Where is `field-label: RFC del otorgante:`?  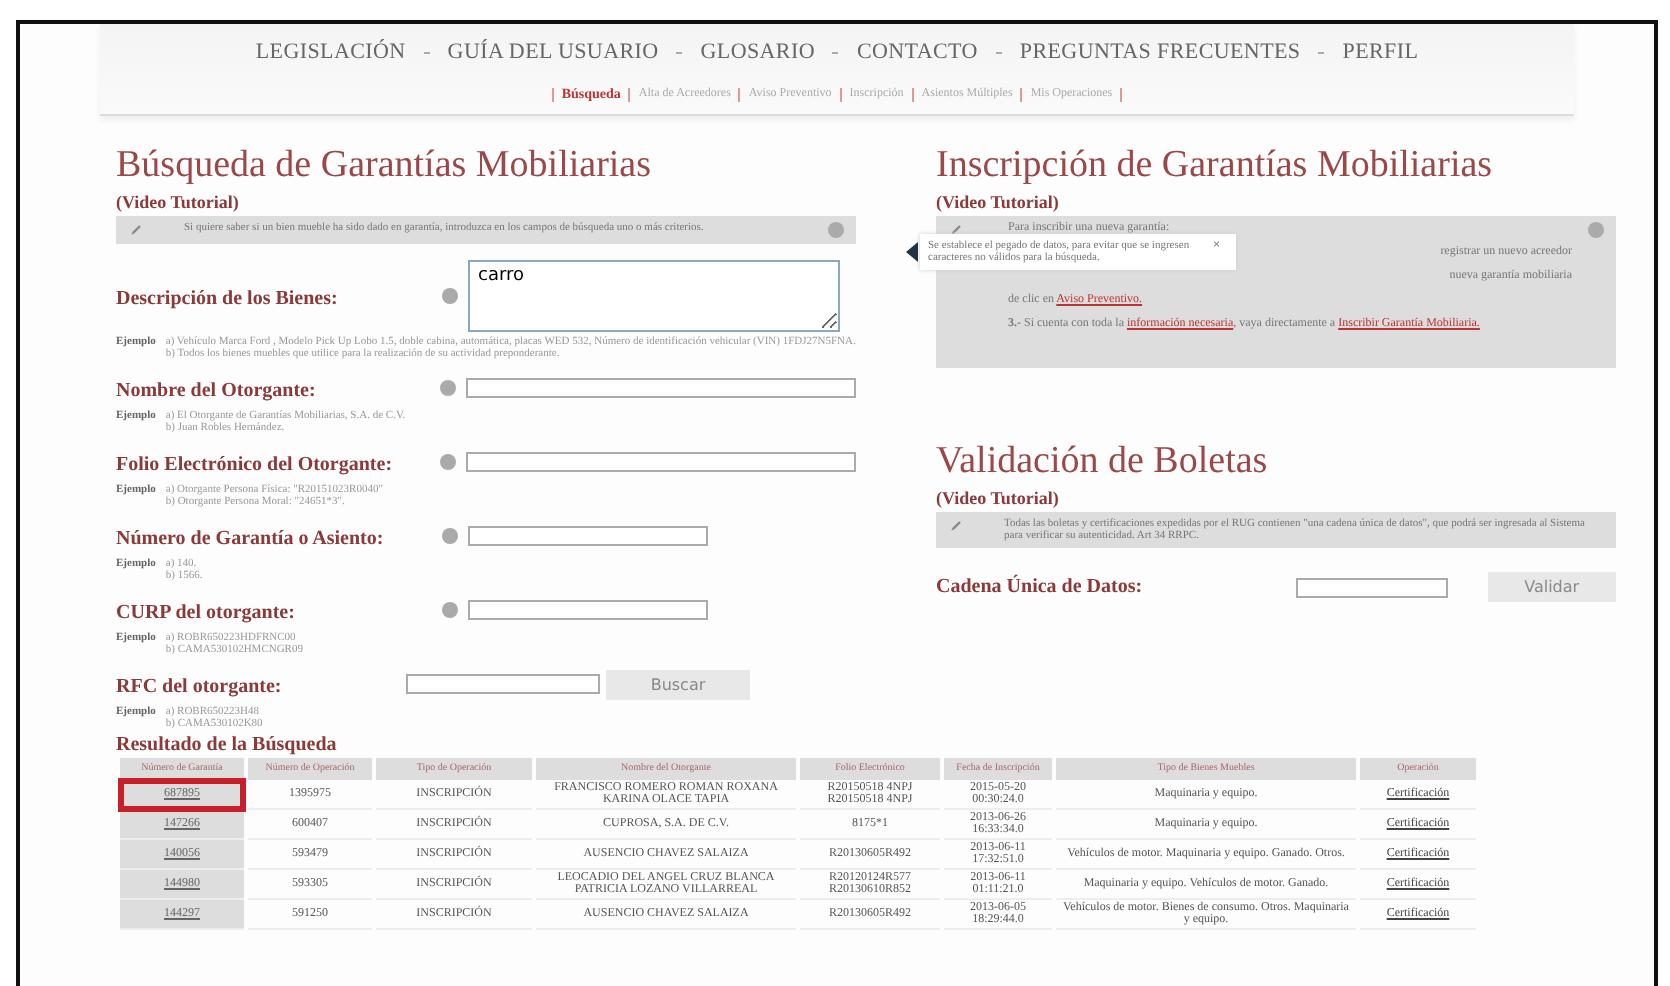 field-label: RFC del otorgante: is located at coordinates (199, 687).